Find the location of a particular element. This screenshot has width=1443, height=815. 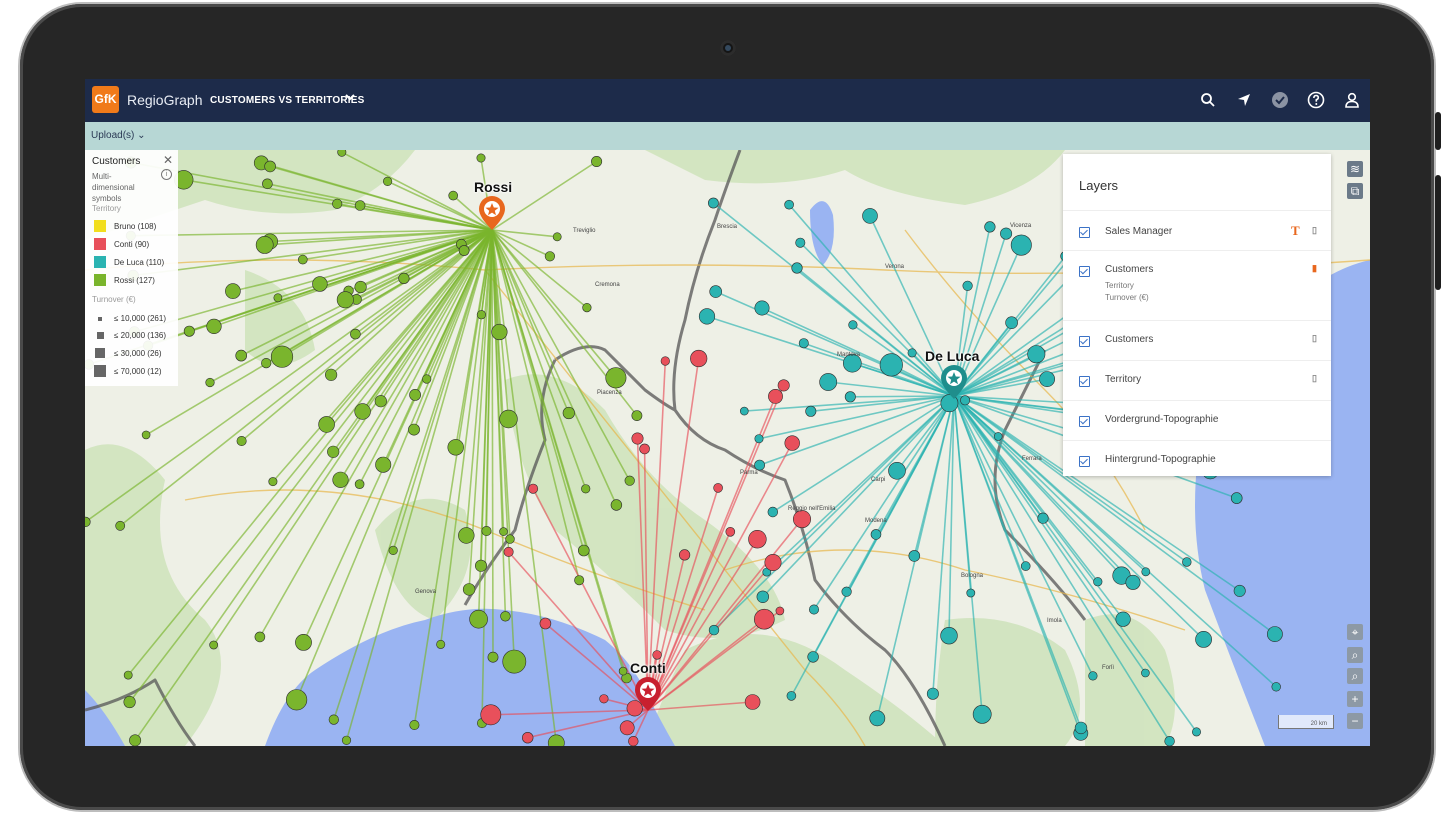

project-selector-label: CUSTOMERS VS TERRITORIES is located at coordinates (287, 100).